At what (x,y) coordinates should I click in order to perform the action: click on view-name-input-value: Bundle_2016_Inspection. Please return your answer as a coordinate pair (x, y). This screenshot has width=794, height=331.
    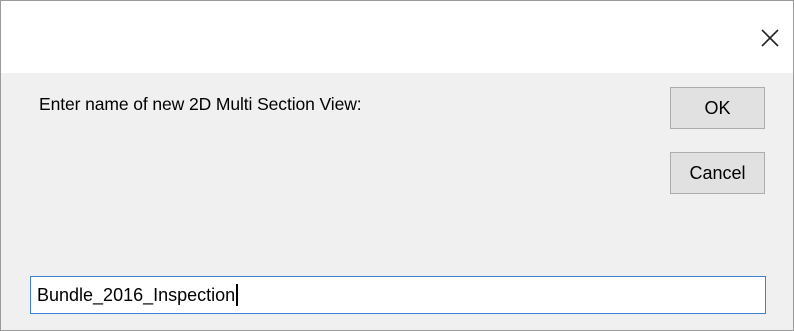
    Looking at the image, I should click on (136, 294).